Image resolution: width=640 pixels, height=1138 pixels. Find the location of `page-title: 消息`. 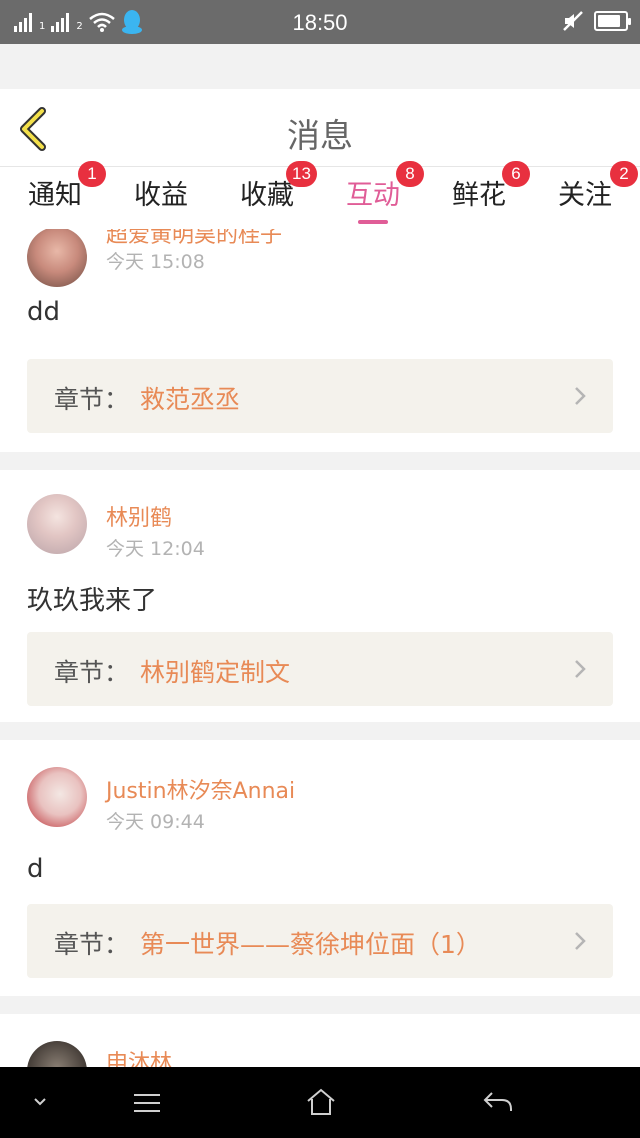

page-title: 消息 is located at coordinates (320, 135).